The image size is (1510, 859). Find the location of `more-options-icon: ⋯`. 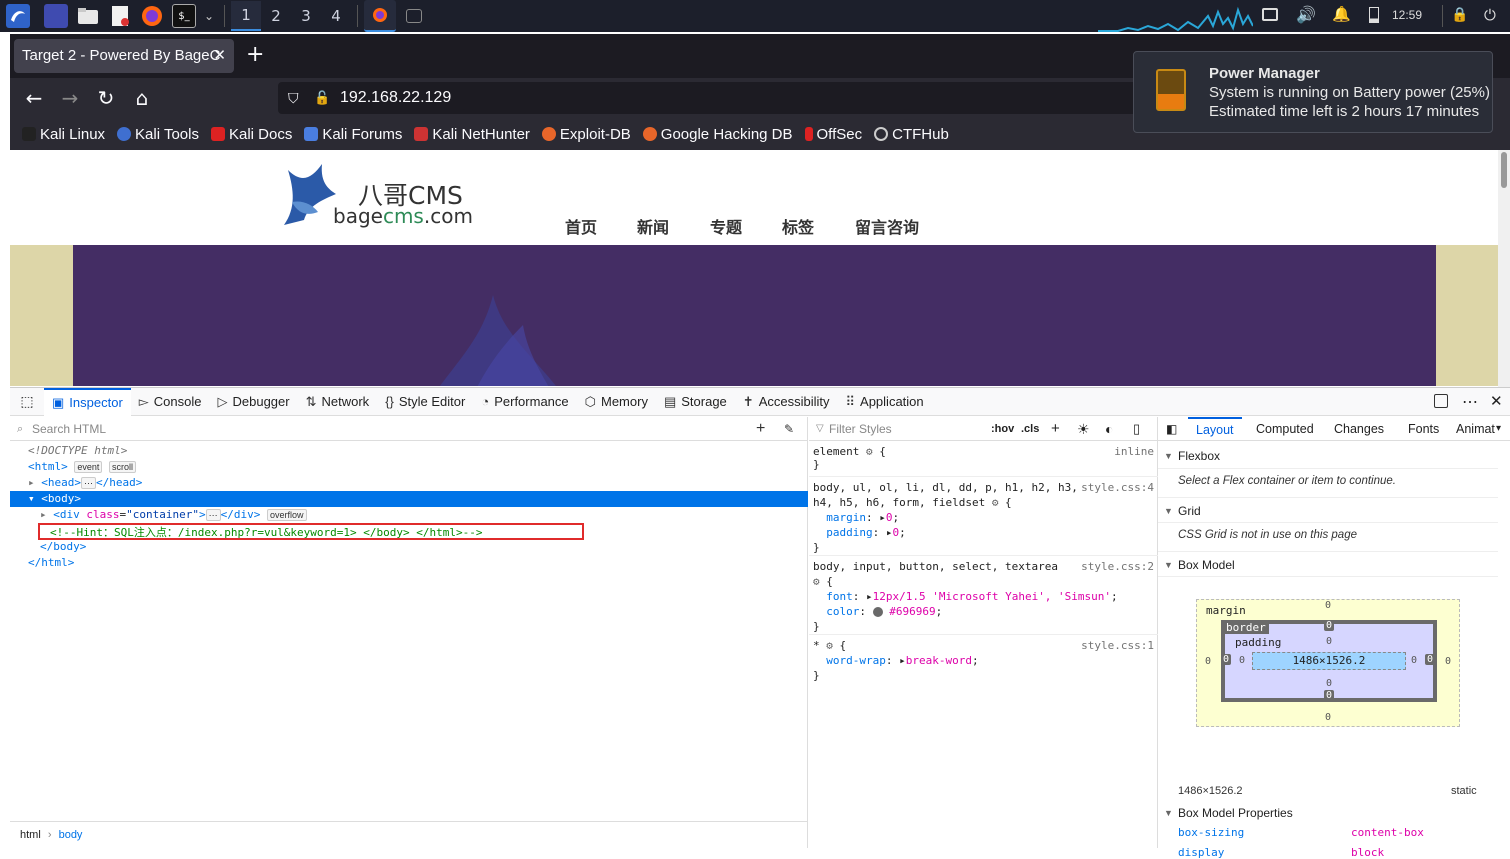

more-options-icon: ⋯ is located at coordinates (1470, 402).